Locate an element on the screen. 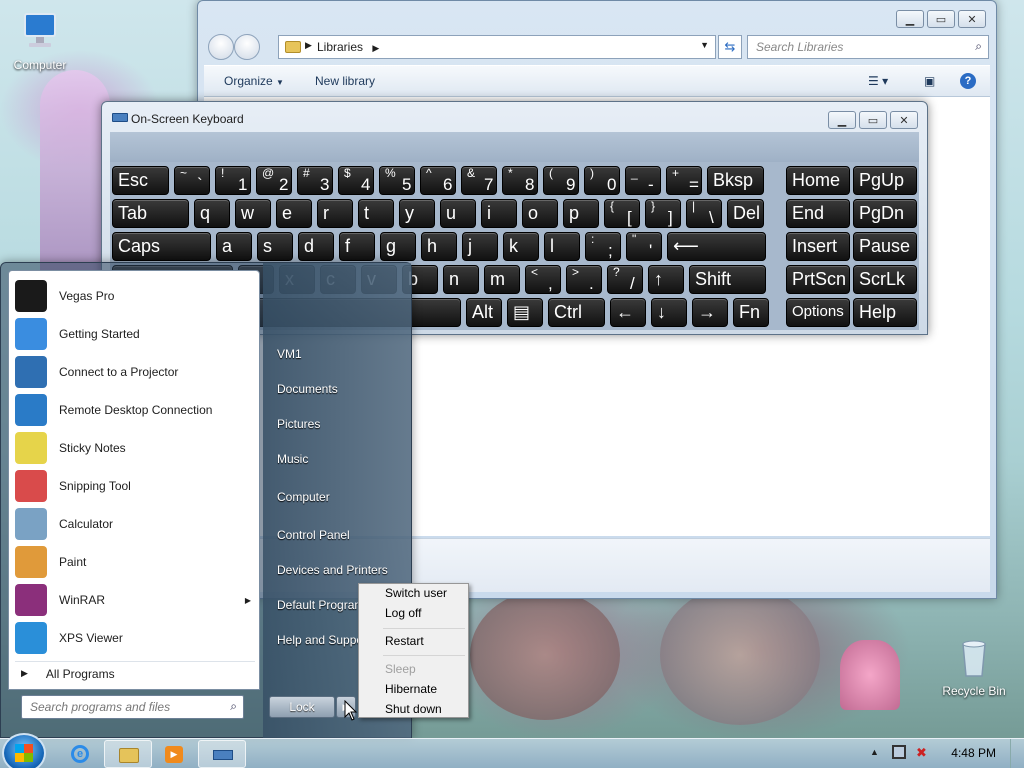 The height and width of the screenshot is (768, 1024). key-8: * 8 is located at coordinates (520, 180).